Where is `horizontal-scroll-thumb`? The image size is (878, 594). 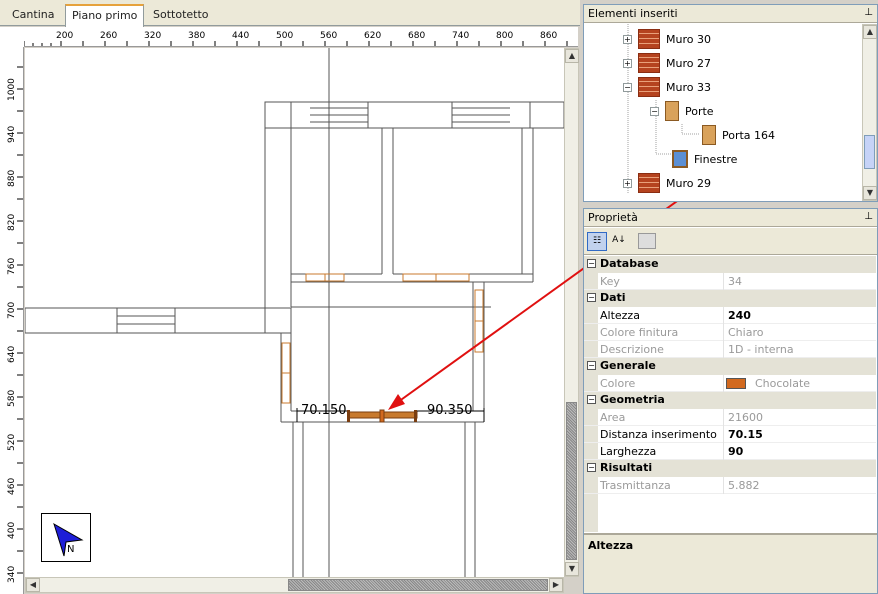 horizontal-scroll-thumb is located at coordinates (418, 585).